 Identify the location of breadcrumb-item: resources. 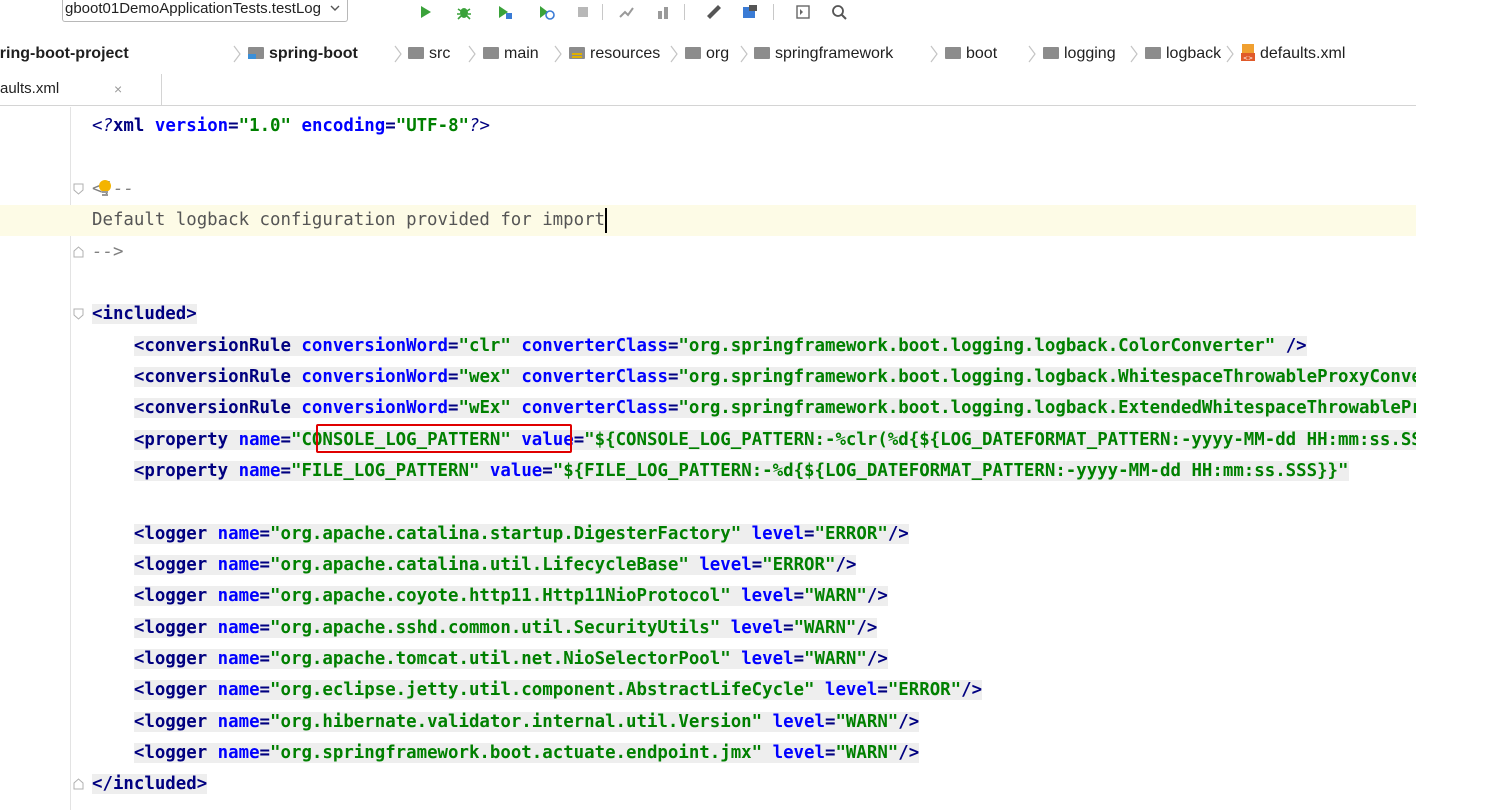
(614, 54).